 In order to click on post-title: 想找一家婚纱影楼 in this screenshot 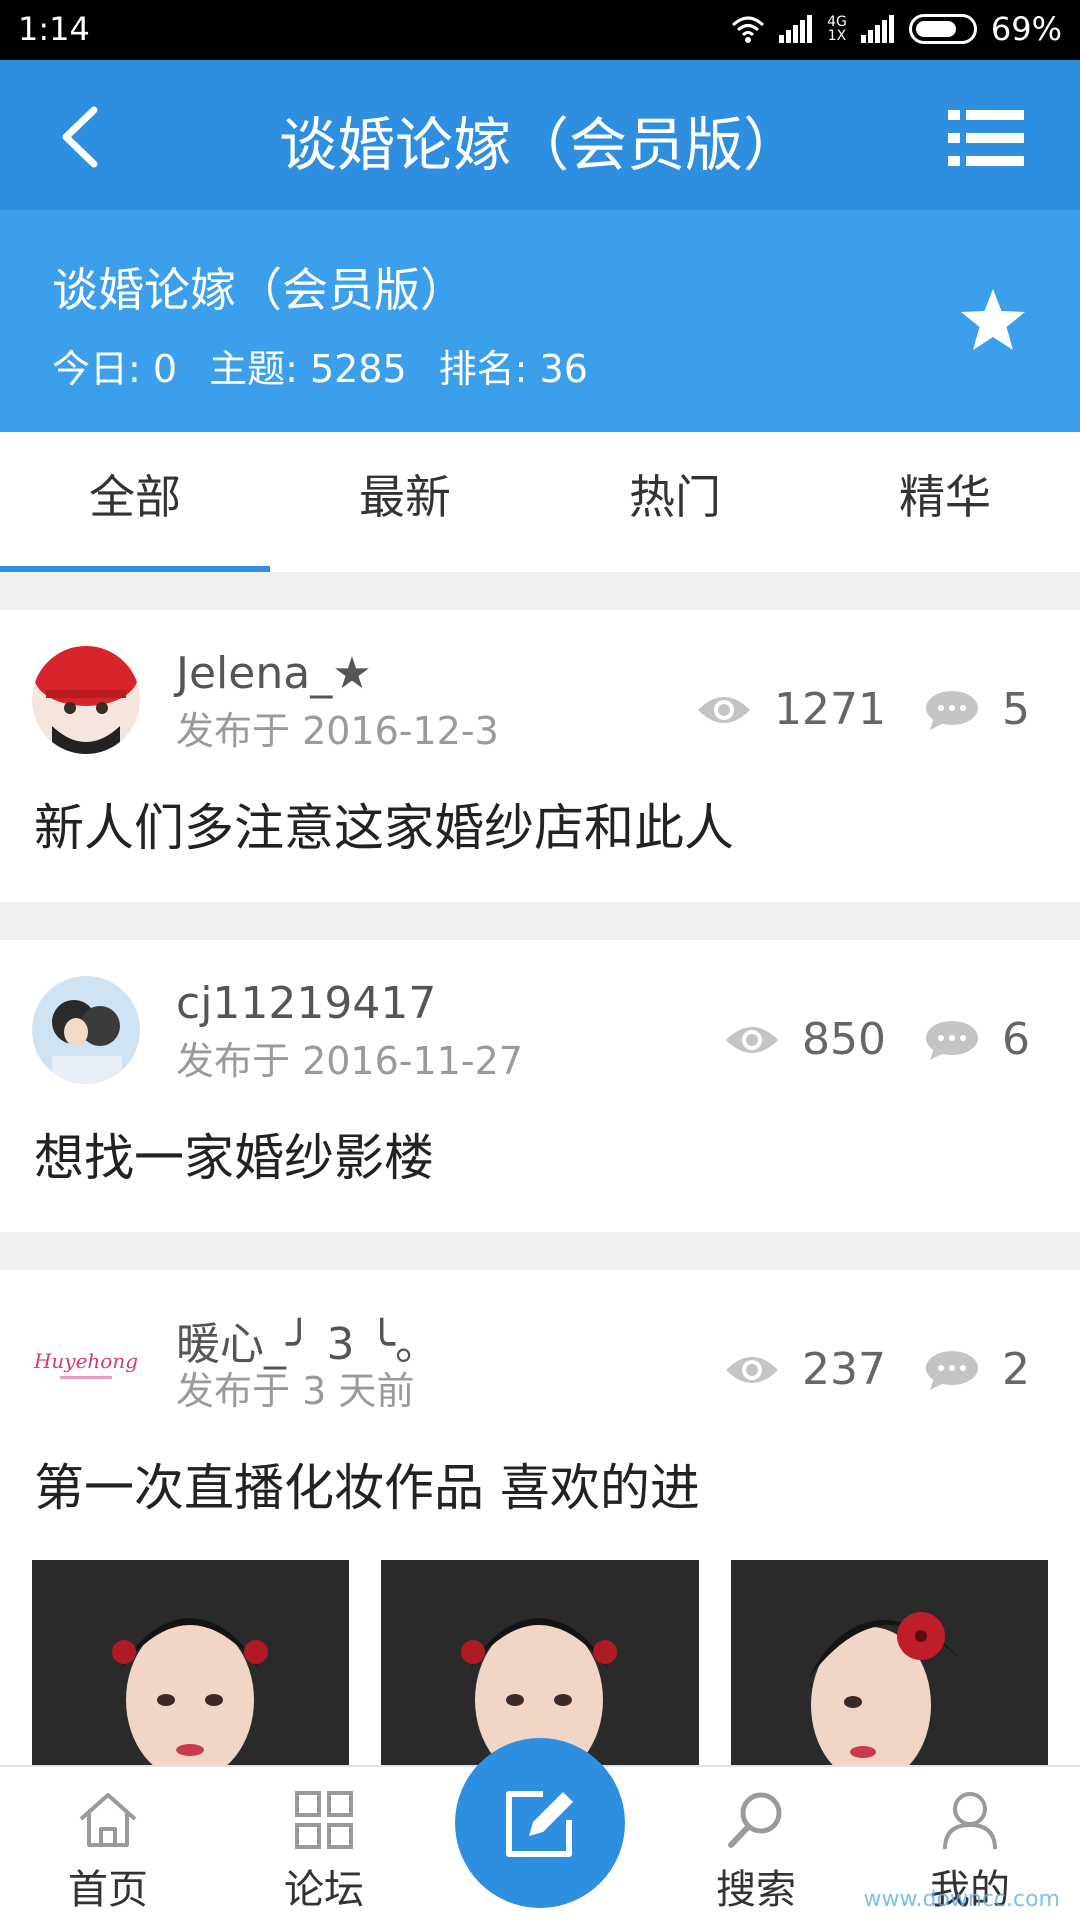, I will do `click(234, 1154)`.